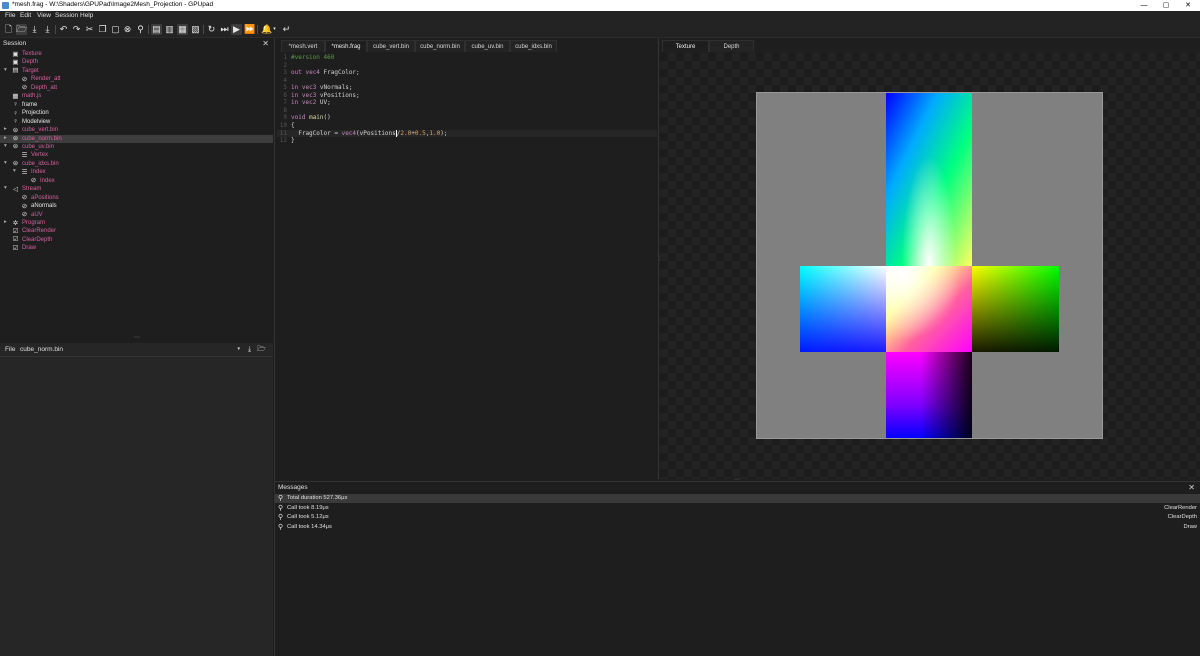 This screenshot has height=656, width=1200. I want to click on tree-item: ⊘ Render_att, so click(136, 79).